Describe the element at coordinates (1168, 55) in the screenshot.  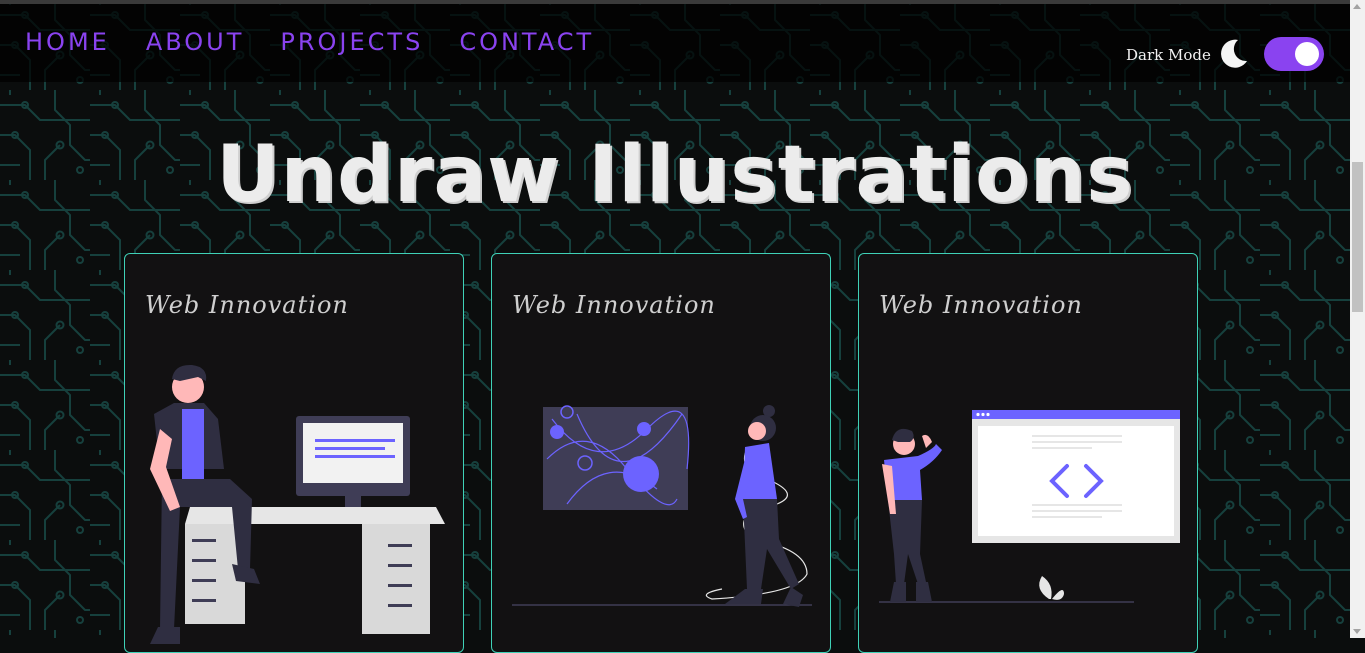
I see `dark-mode-label: Dark Mode` at that location.